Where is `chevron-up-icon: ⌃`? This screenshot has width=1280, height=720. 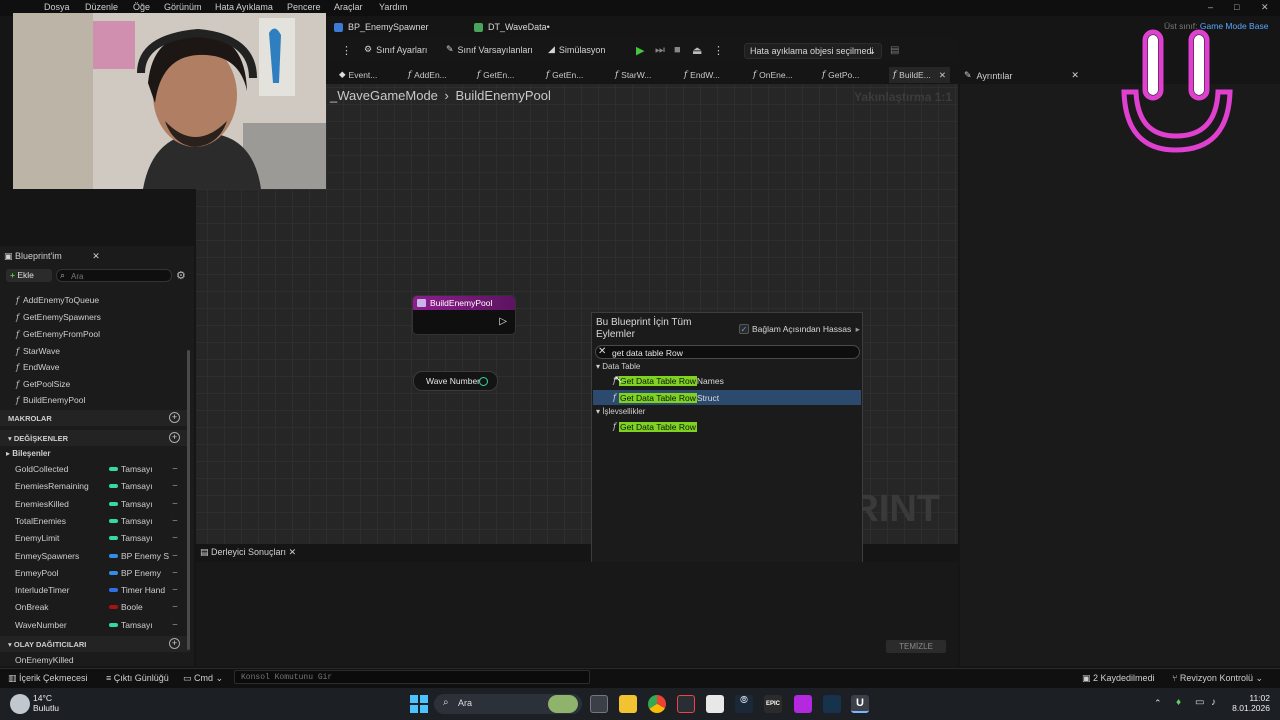 chevron-up-icon: ⌃ is located at coordinates (1158, 703).